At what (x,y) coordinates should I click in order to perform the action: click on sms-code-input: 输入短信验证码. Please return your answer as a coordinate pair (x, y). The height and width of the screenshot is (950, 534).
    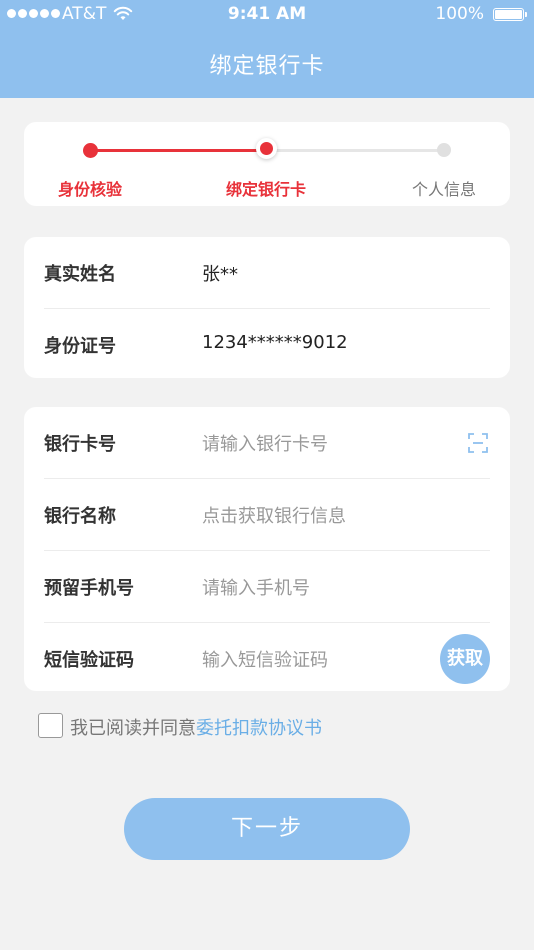
    Looking at the image, I should click on (265, 659).